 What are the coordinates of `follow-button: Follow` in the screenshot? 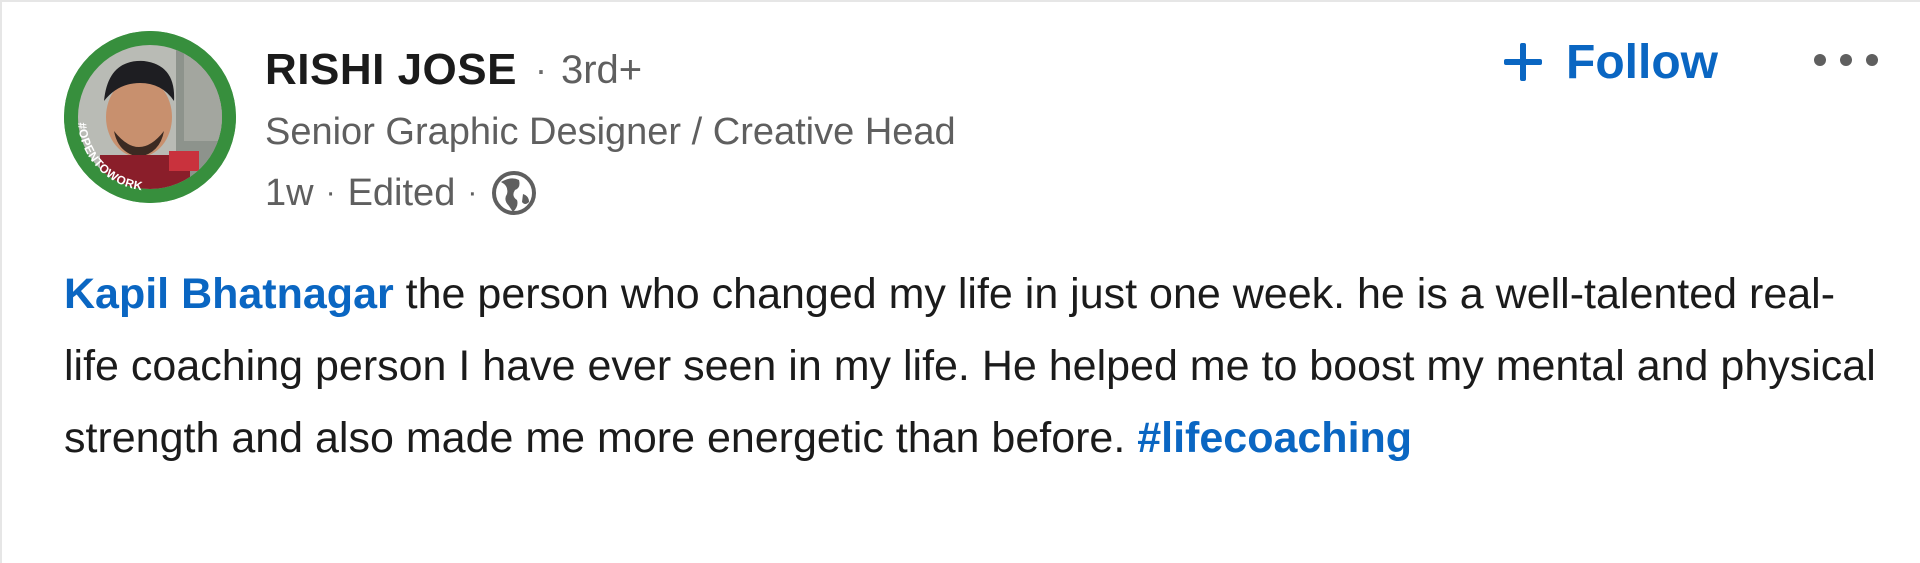 It's located at (1609, 62).